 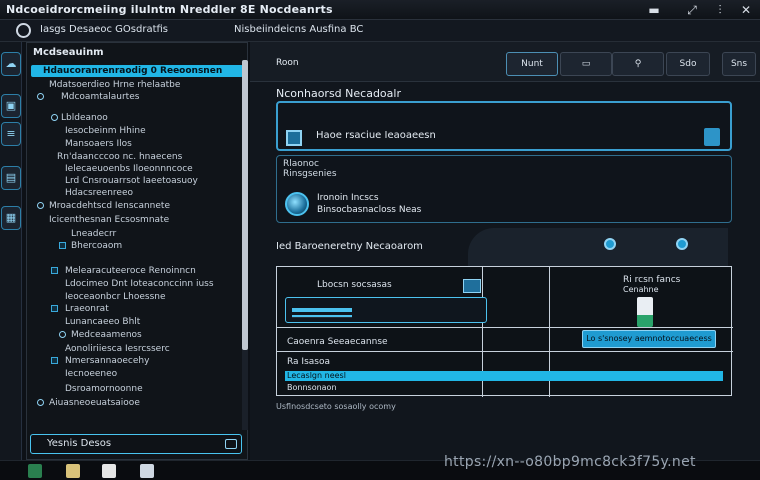 What do you see at coordinates (119, 157) in the screenshot?
I see `tree-item: Rn'daancccoo nc. hnaecens` at bounding box center [119, 157].